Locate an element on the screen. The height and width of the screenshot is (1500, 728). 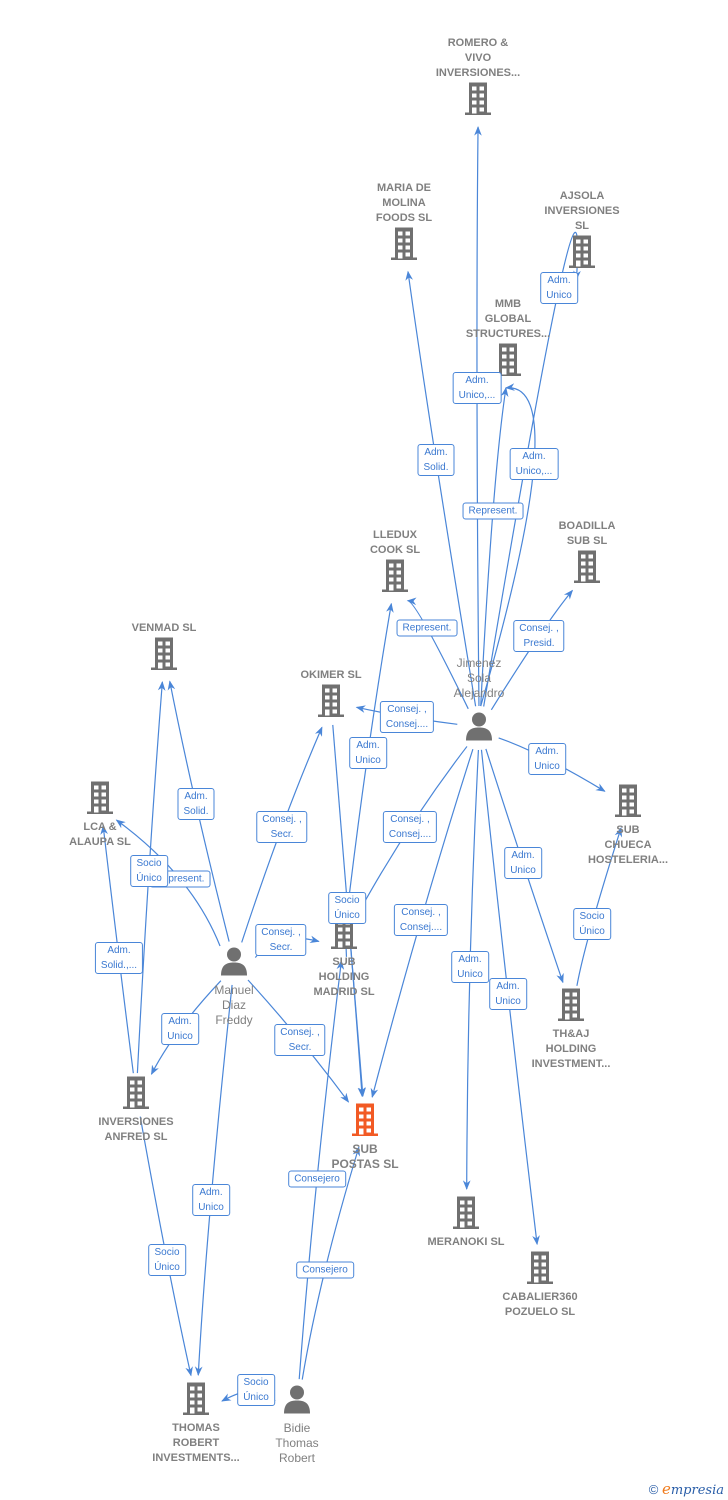
edge-manuel-to-thomas is located at coordinates (213, 1180).